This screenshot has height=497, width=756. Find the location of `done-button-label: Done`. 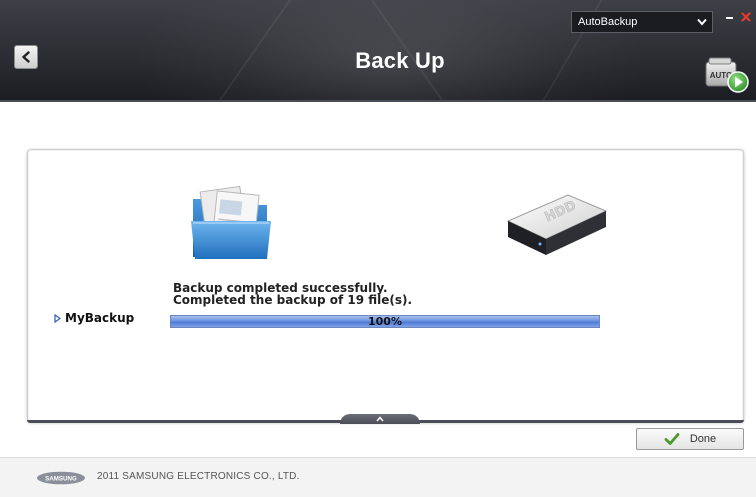

done-button-label: Done is located at coordinates (703, 439).